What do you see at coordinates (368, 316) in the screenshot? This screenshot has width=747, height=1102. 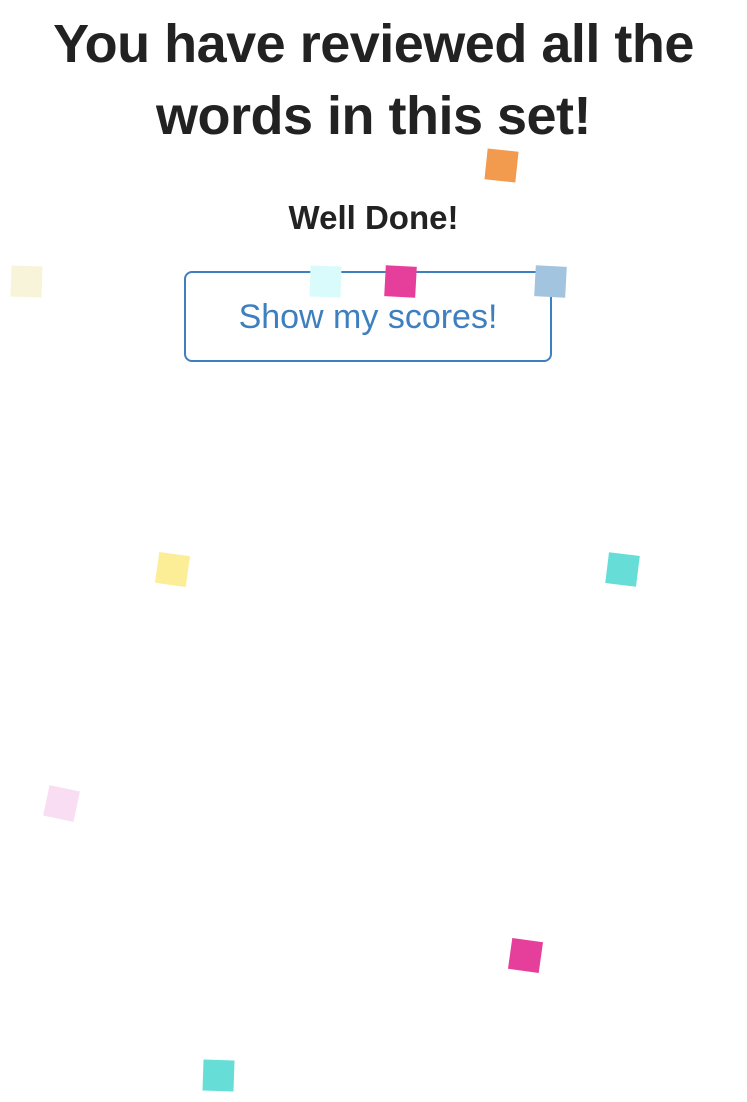 I see `show-scores-button: Show my scores!` at bounding box center [368, 316].